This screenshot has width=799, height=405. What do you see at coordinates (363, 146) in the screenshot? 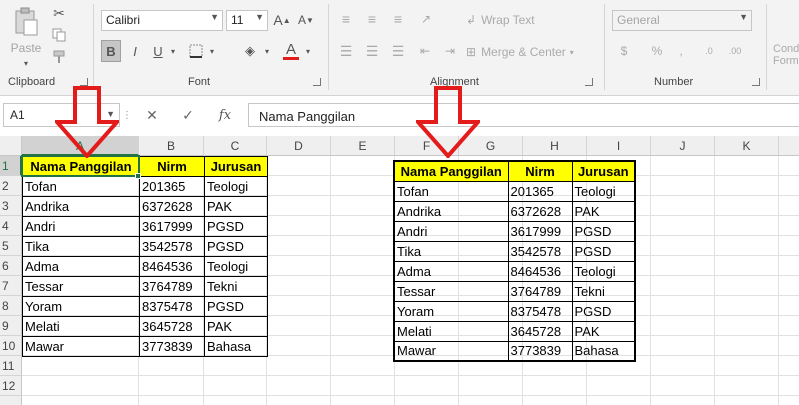
I see `column-header-e: E` at bounding box center [363, 146].